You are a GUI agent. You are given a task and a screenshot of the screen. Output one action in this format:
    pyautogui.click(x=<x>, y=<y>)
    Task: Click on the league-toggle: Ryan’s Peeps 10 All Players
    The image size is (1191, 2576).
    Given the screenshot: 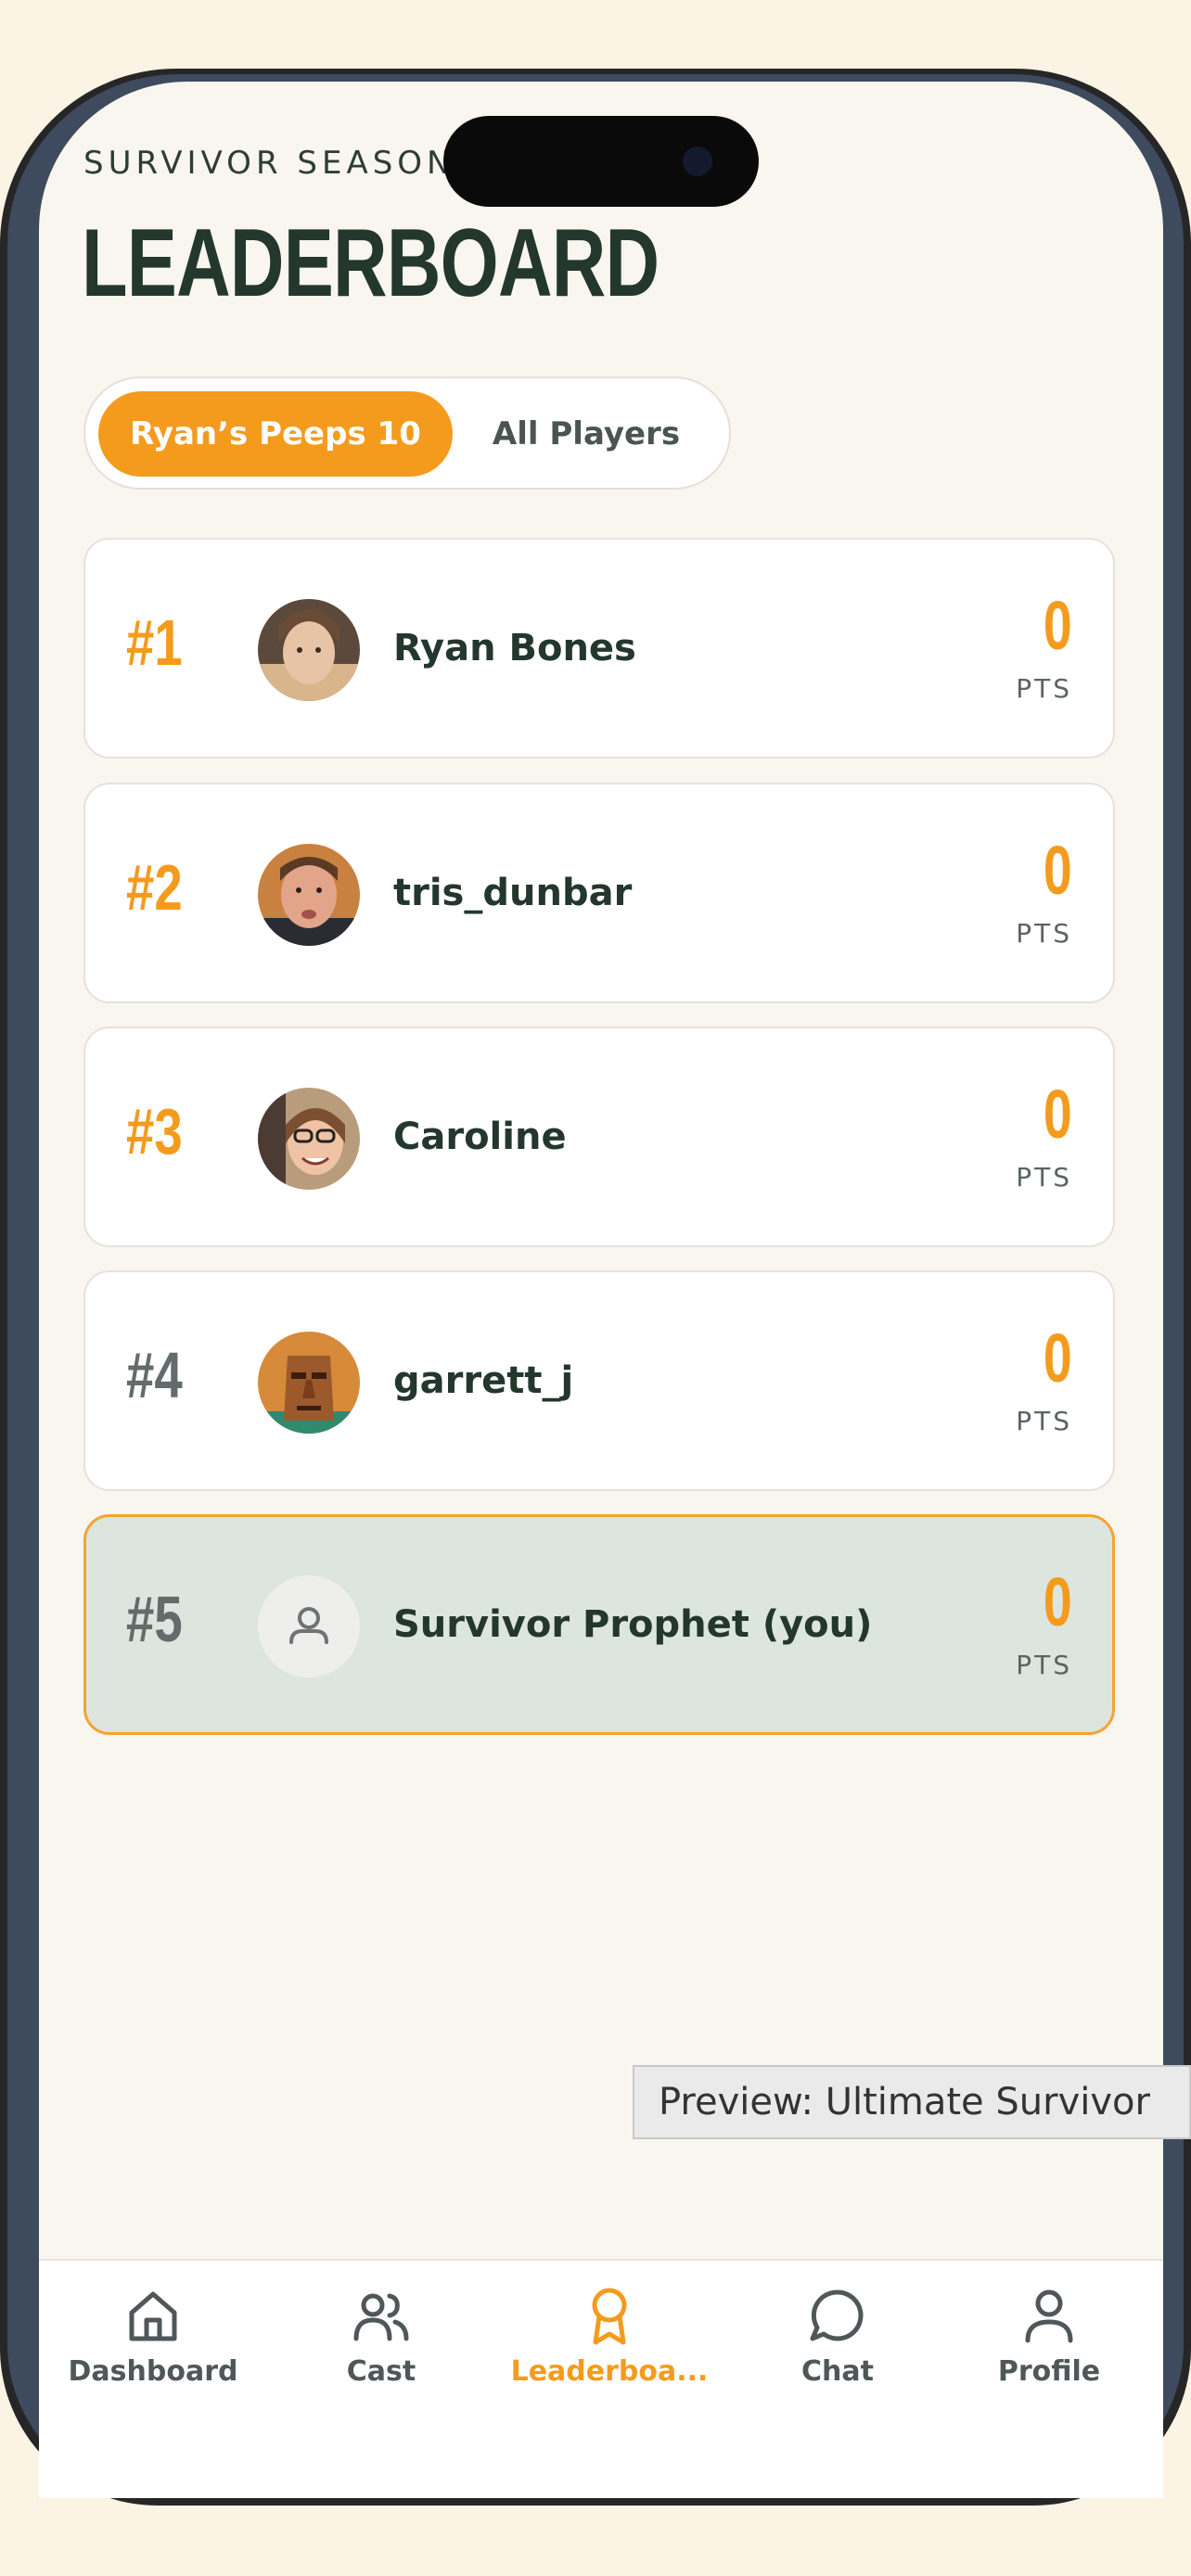 What is the action you would take?
    pyautogui.click(x=407, y=433)
    